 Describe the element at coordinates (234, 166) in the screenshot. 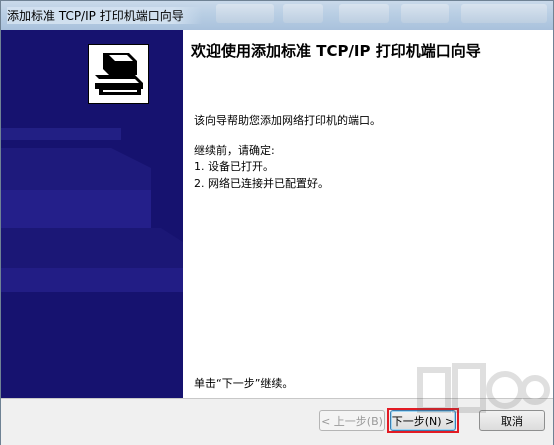

I see `requirement-item: 1. 设备已打开。` at that location.